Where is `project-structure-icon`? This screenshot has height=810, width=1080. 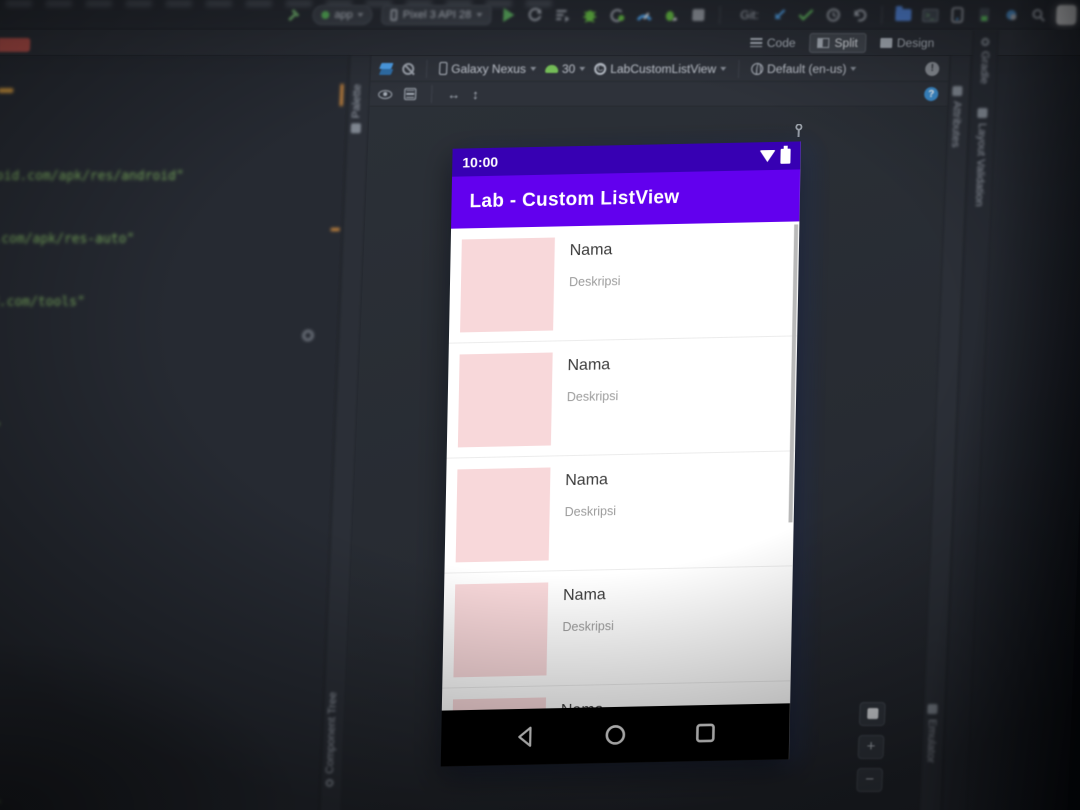 project-structure-icon is located at coordinates (903, 15).